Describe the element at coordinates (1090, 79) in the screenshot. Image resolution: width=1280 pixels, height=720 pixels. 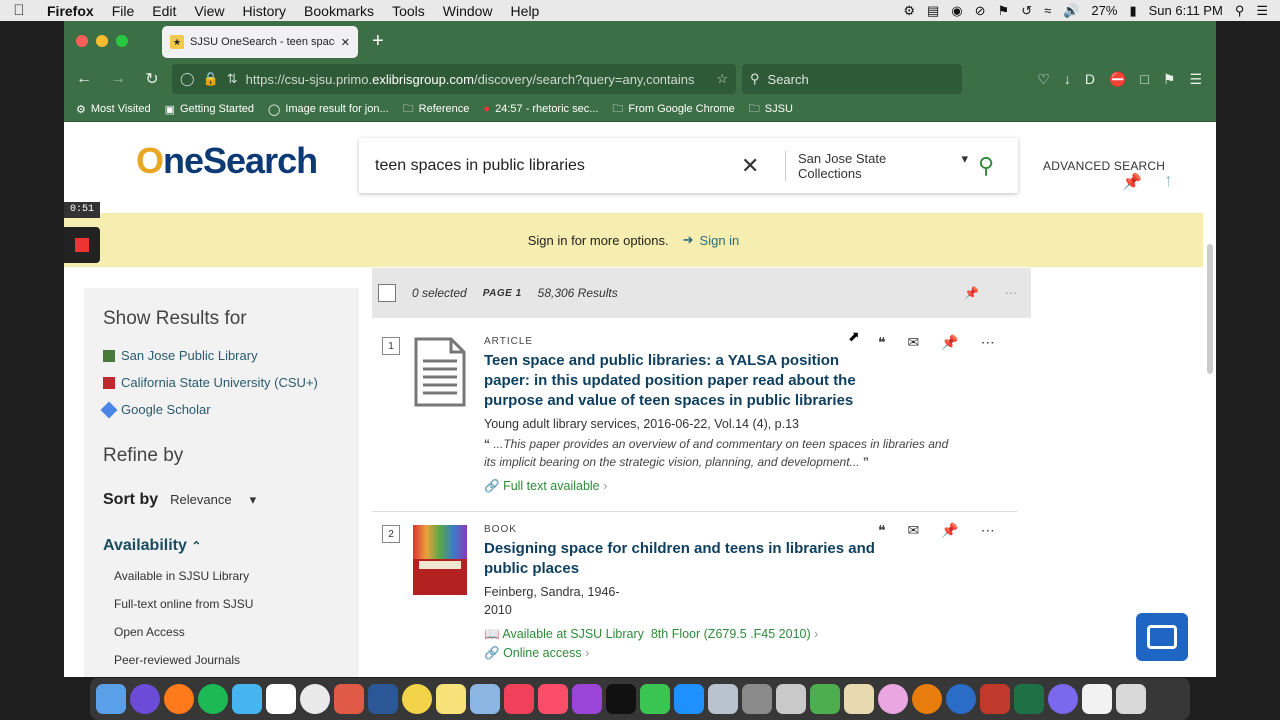
I see `account-avatar: D` at that location.